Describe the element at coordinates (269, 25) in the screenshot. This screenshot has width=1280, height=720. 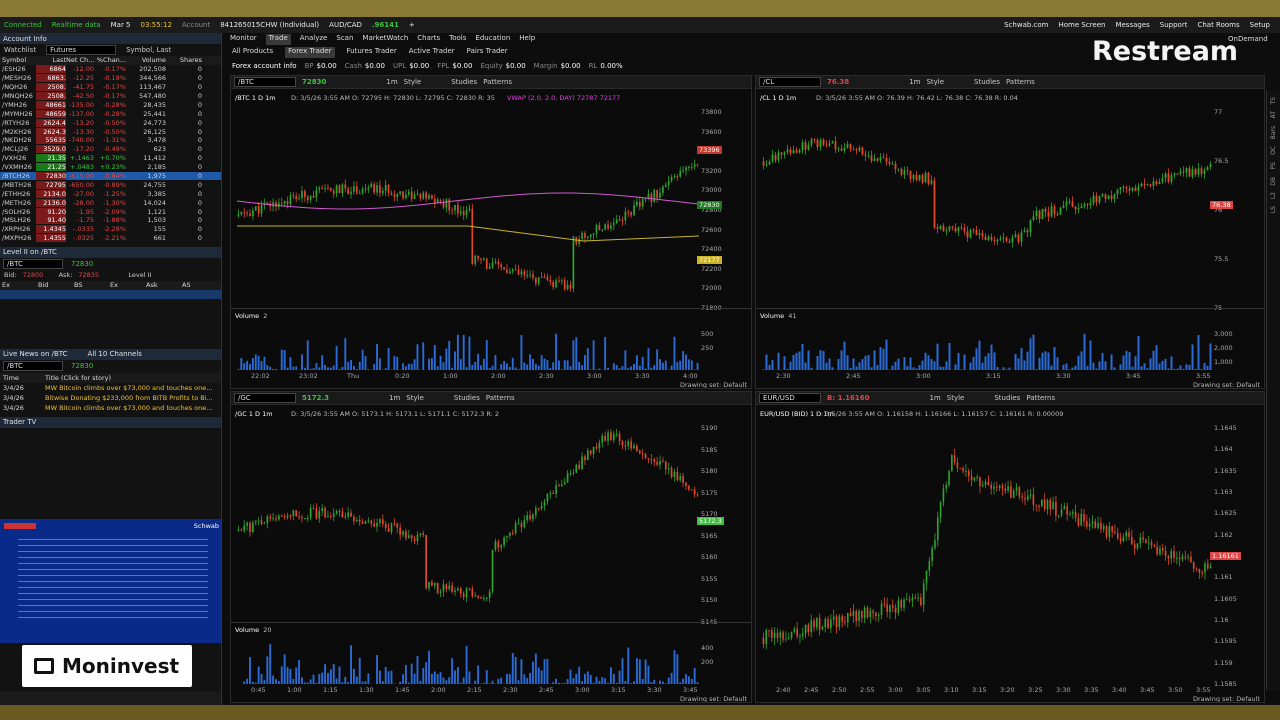
I see `account-select: 841265015CHW (Individual)` at that location.